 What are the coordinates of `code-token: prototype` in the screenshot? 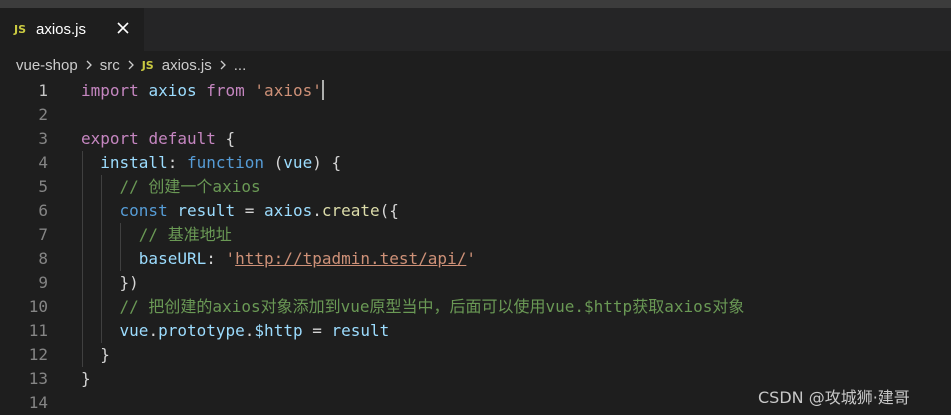 It's located at (201, 330).